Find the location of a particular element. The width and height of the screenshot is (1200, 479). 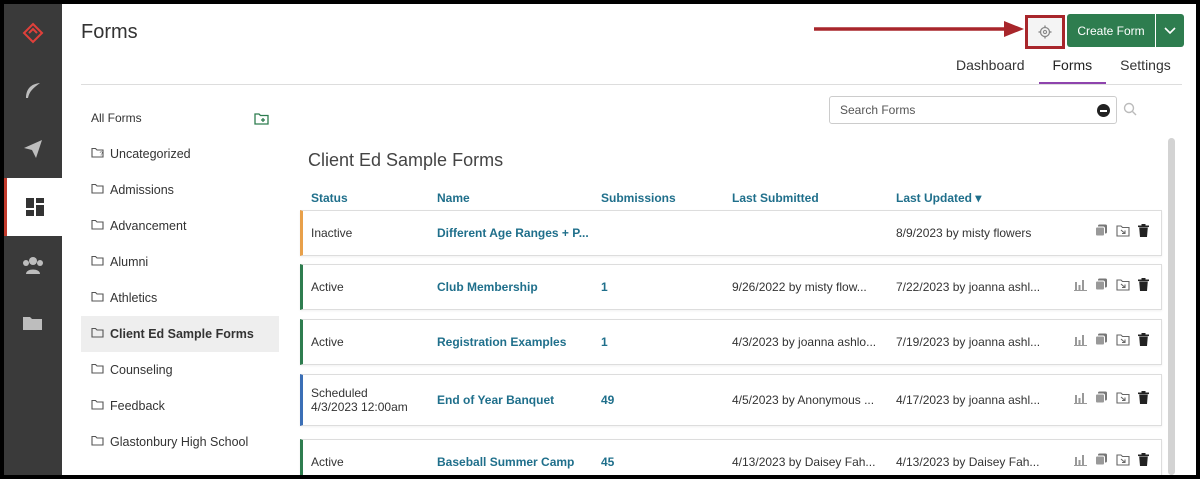

all-forms-label: All Forms is located at coordinates (116, 118).